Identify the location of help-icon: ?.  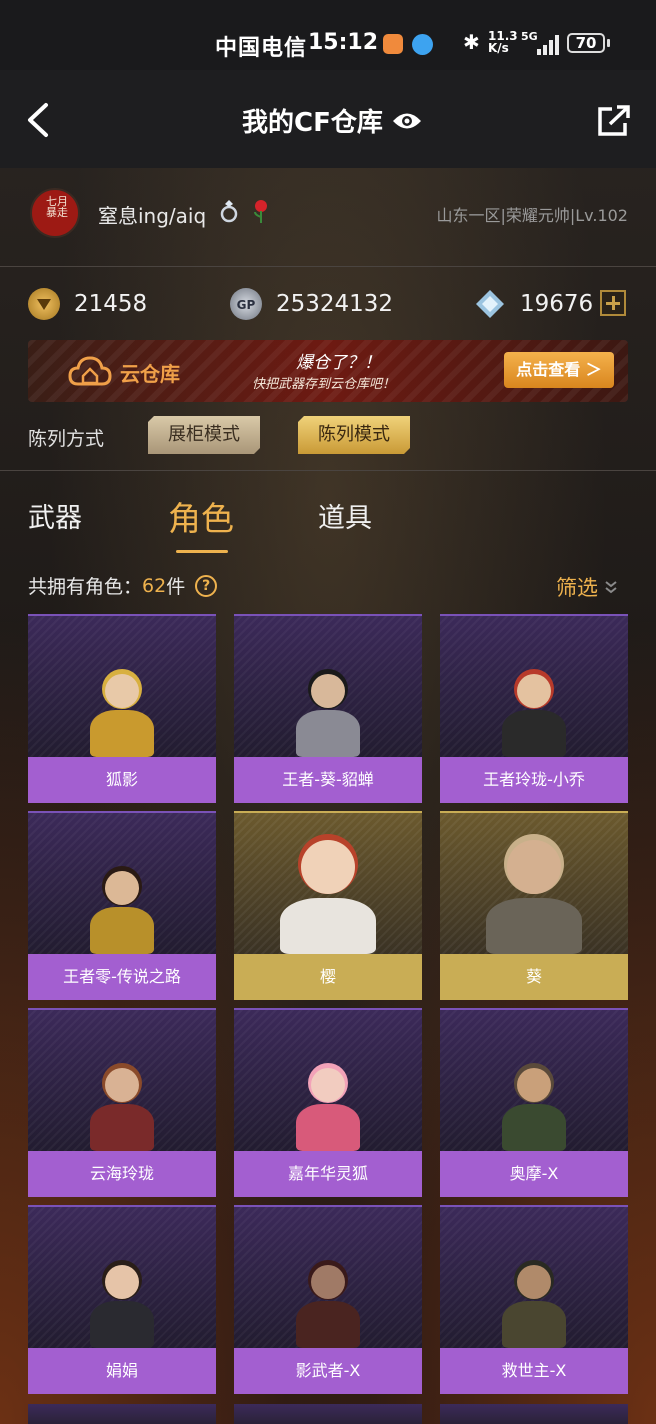
(206, 585).